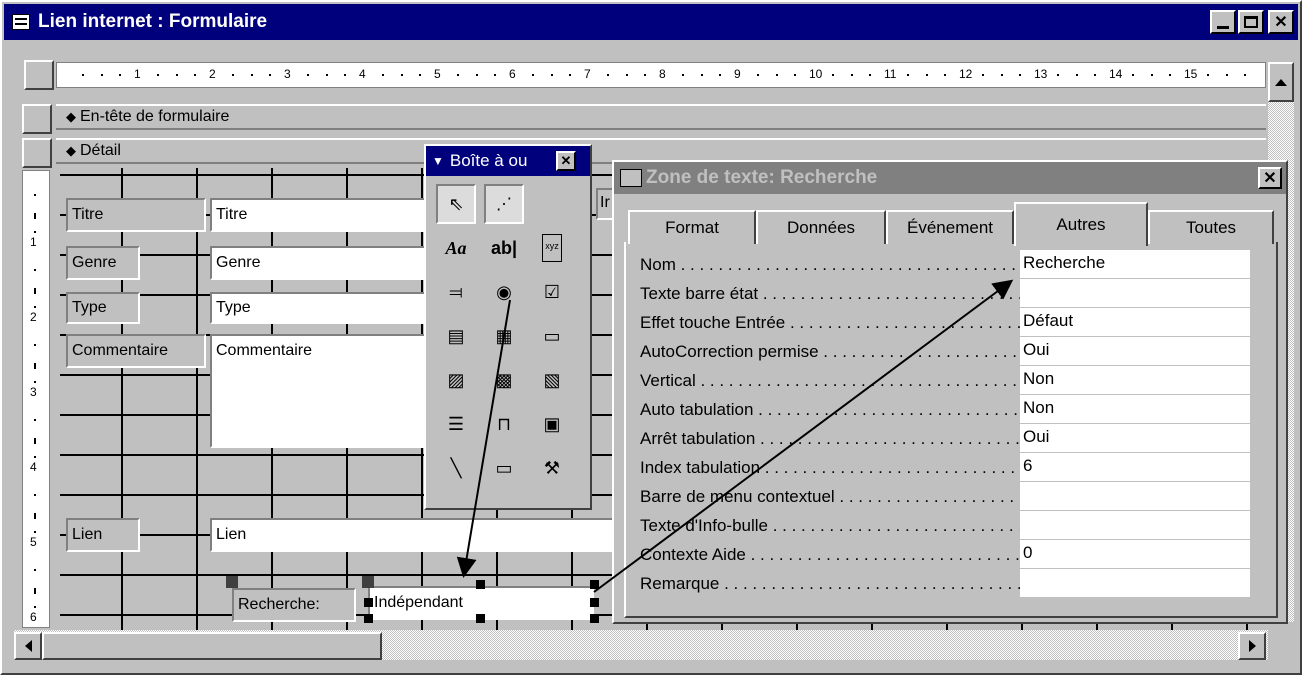 The height and width of the screenshot is (675, 1302). Describe the element at coordinates (483, 438) in the screenshot. I see `arrow-toolbox-to-field` at that location.